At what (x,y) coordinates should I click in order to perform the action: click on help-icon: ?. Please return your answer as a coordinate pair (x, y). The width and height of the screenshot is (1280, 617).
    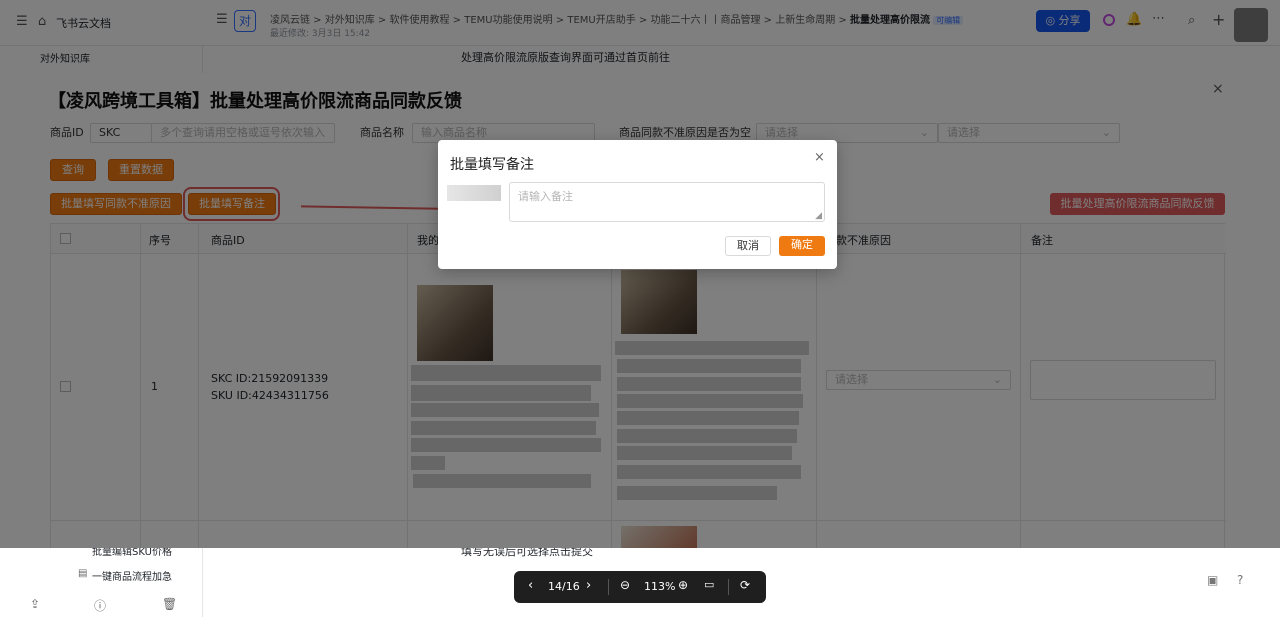
    Looking at the image, I should click on (1240, 580).